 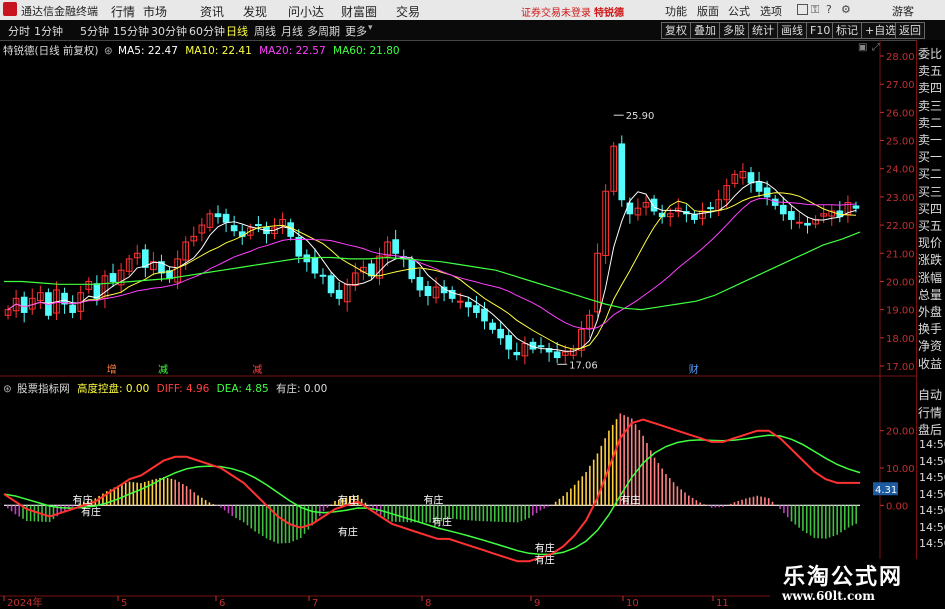 What do you see at coordinates (763, 30) in the screenshot?
I see `btn-tongji: 统计` at bounding box center [763, 30].